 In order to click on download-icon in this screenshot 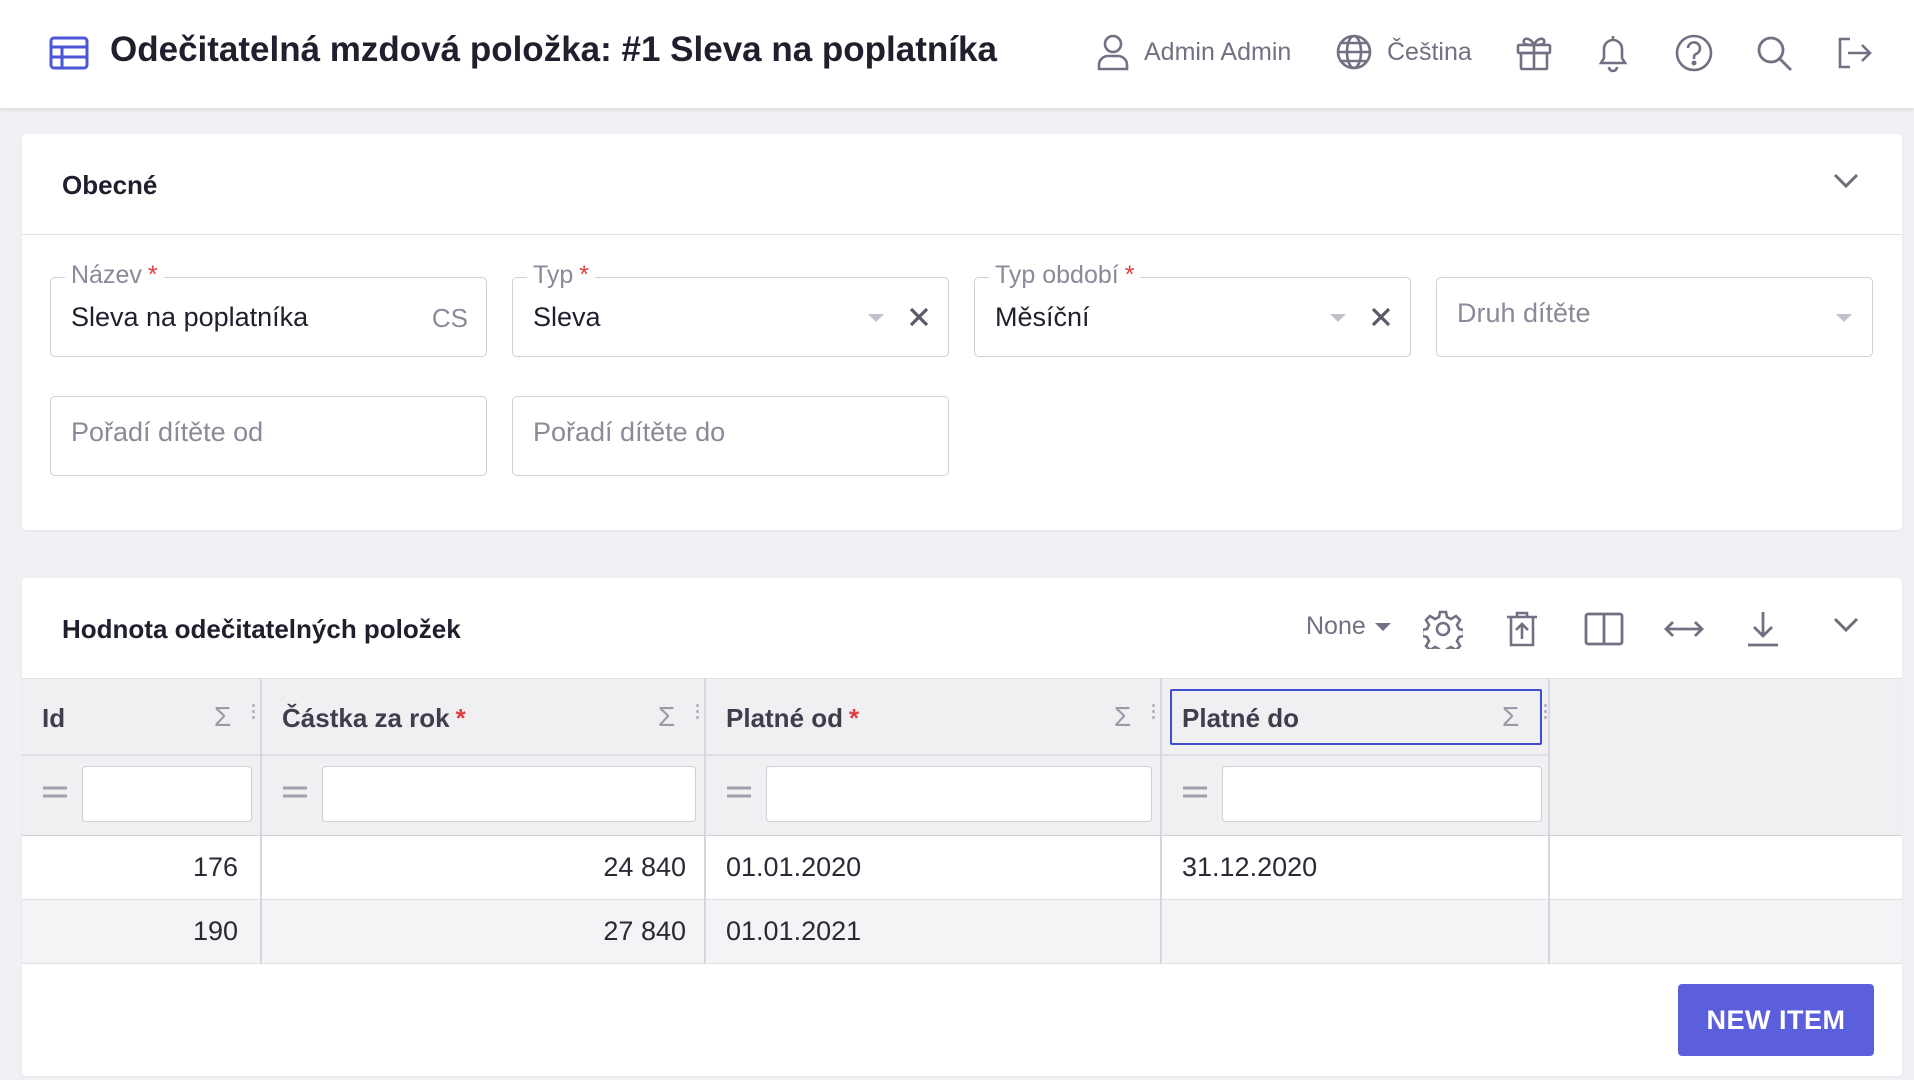, I will do `click(1763, 629)`.